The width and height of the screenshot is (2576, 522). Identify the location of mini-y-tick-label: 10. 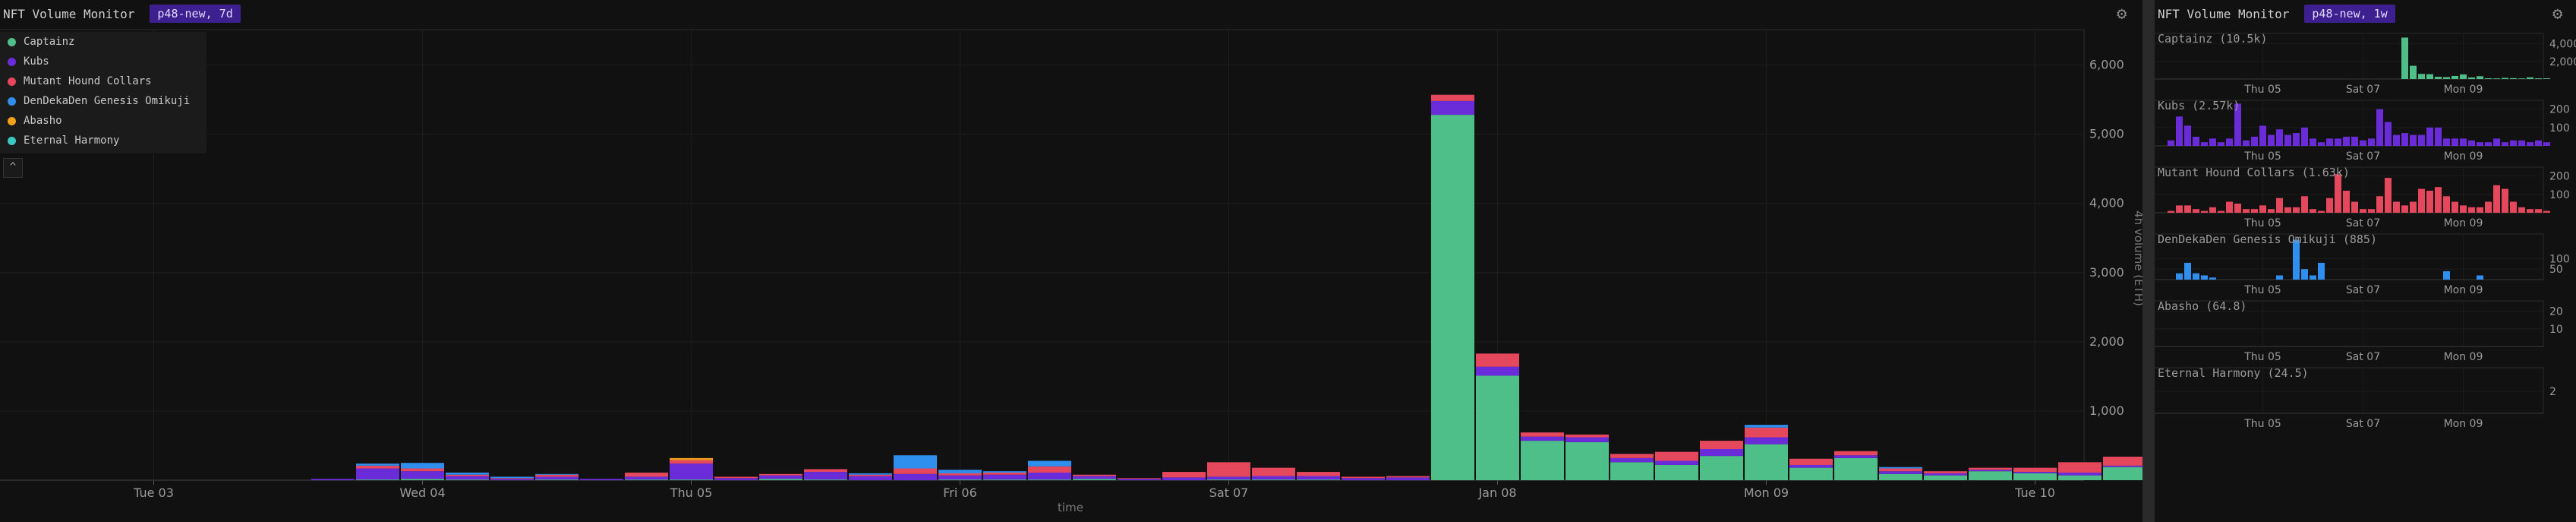
(2556, 330).